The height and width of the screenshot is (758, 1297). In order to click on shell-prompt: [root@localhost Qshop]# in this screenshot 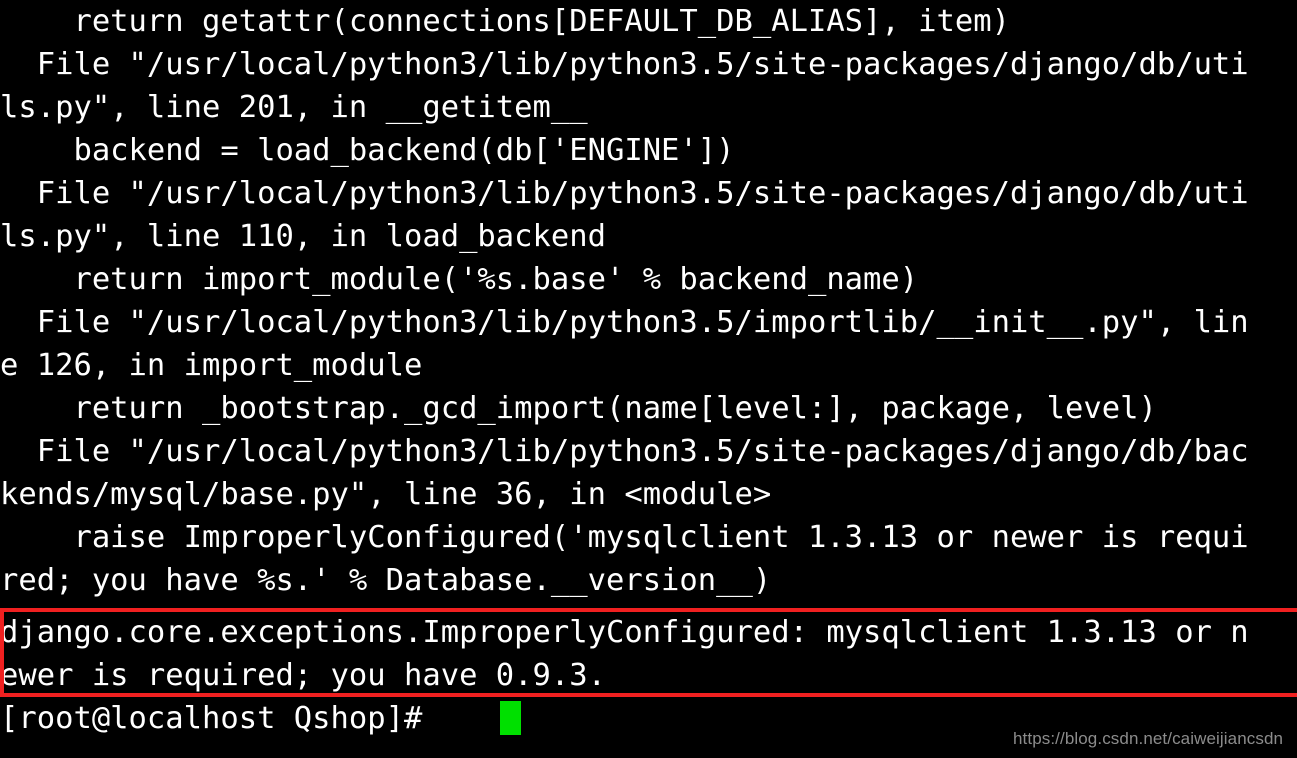, I will do `click(211, 718)`.